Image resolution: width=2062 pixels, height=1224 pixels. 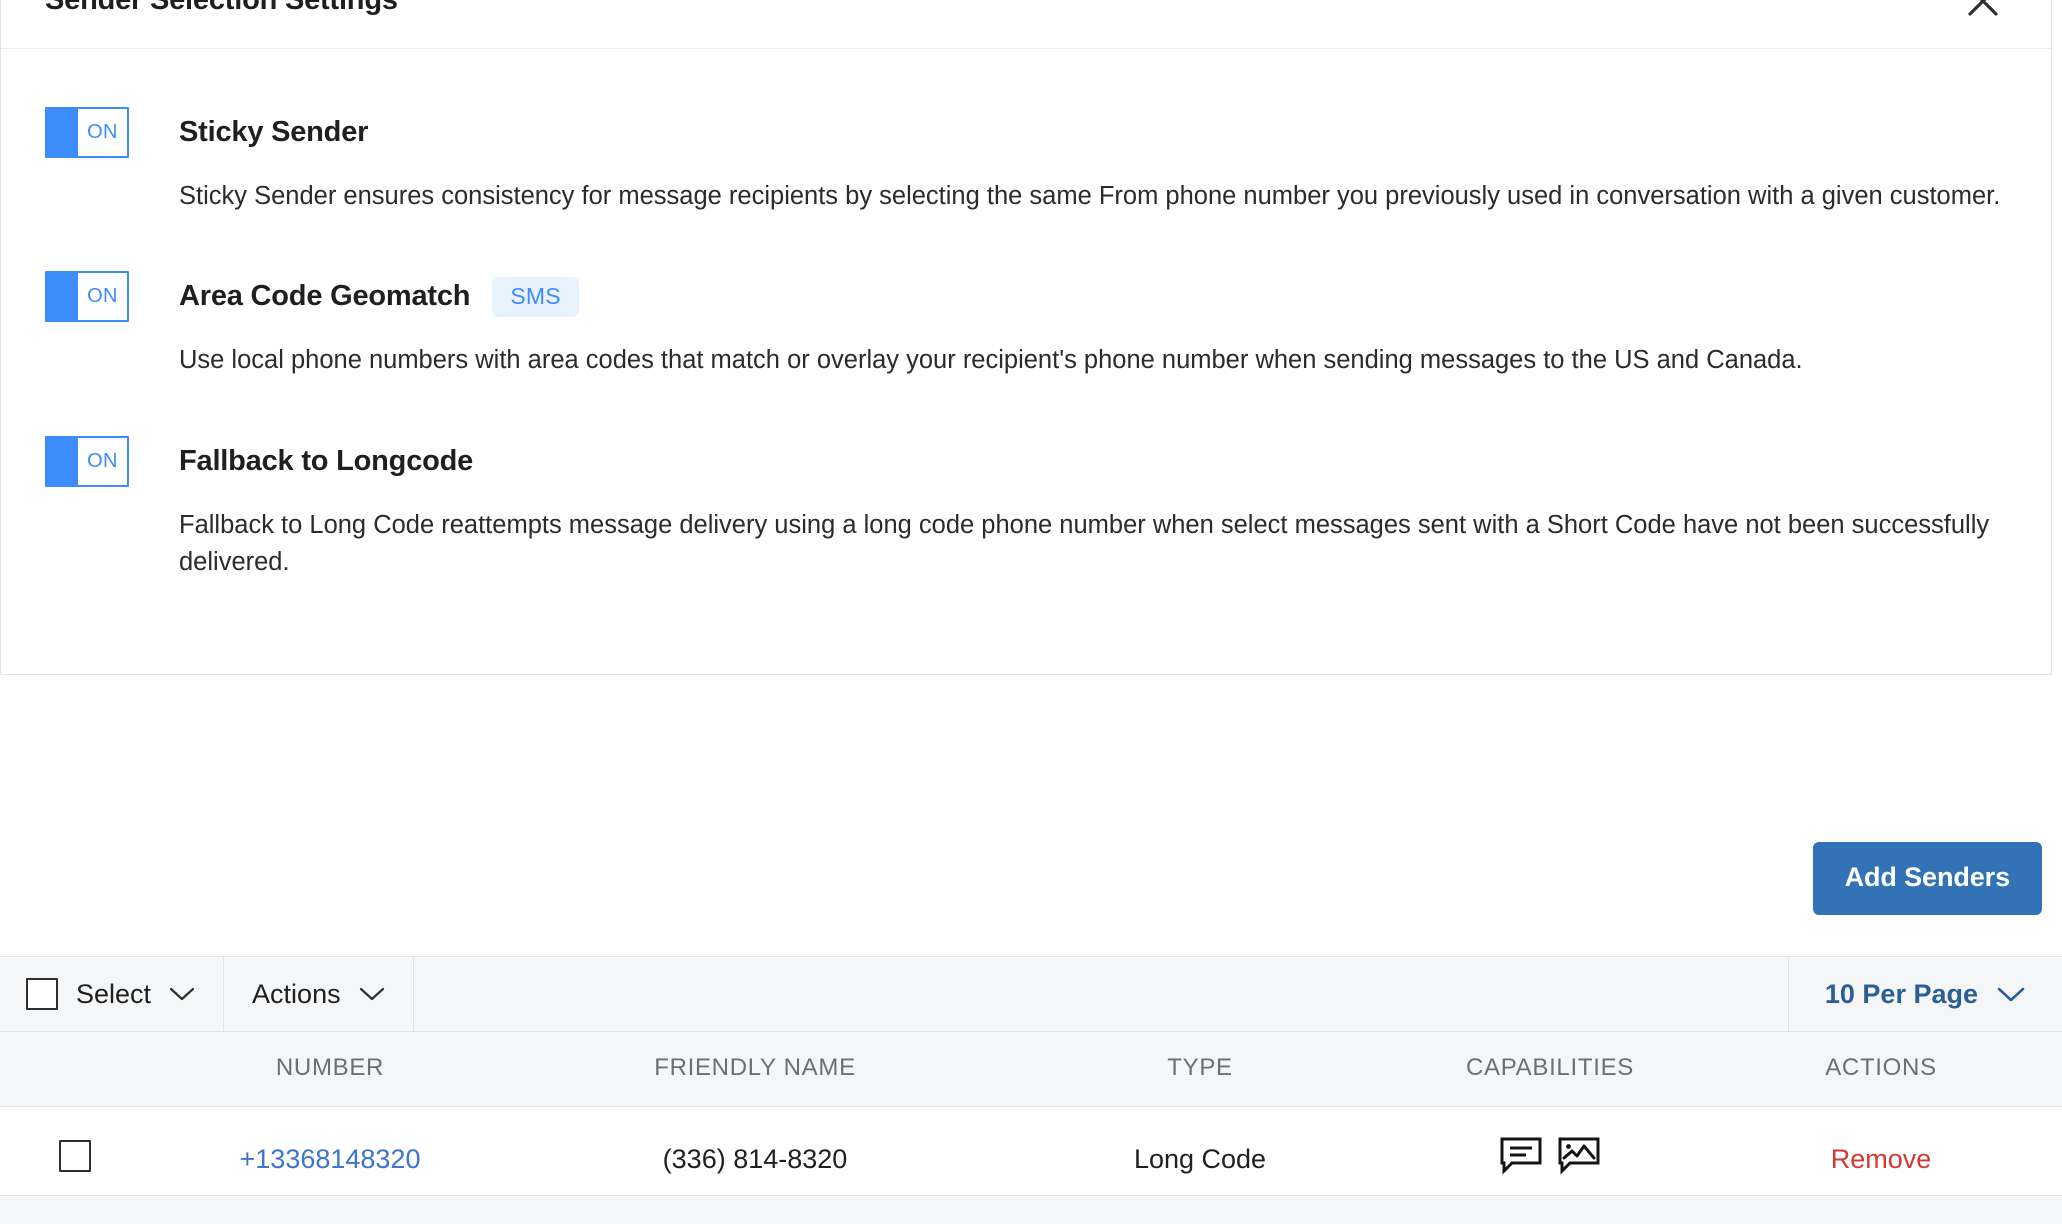 I want to click on toggle-fallback-to-longcode: ON, so click(x=87, y=461).